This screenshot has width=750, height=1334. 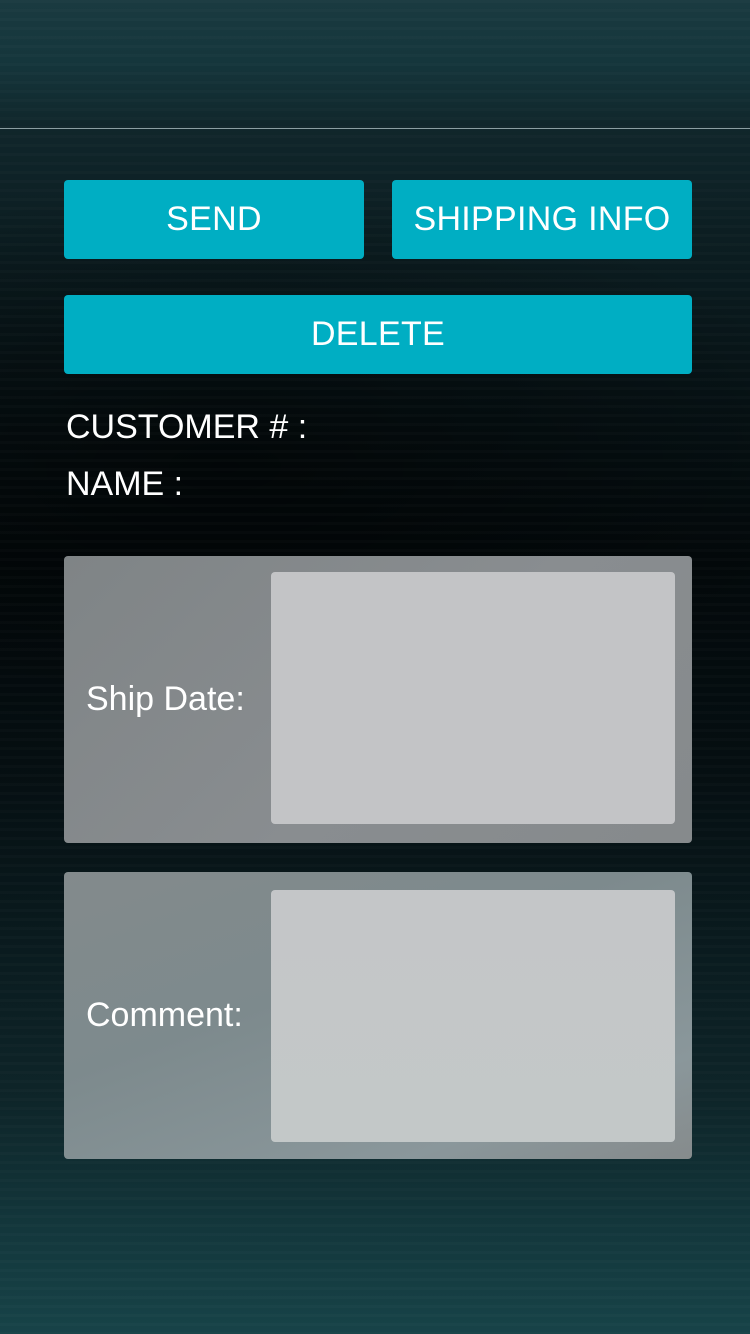 What do you see at coordinates (214, 219) in the screenshot?
I see `send-button: SEND` at bounding box center [214, 219].